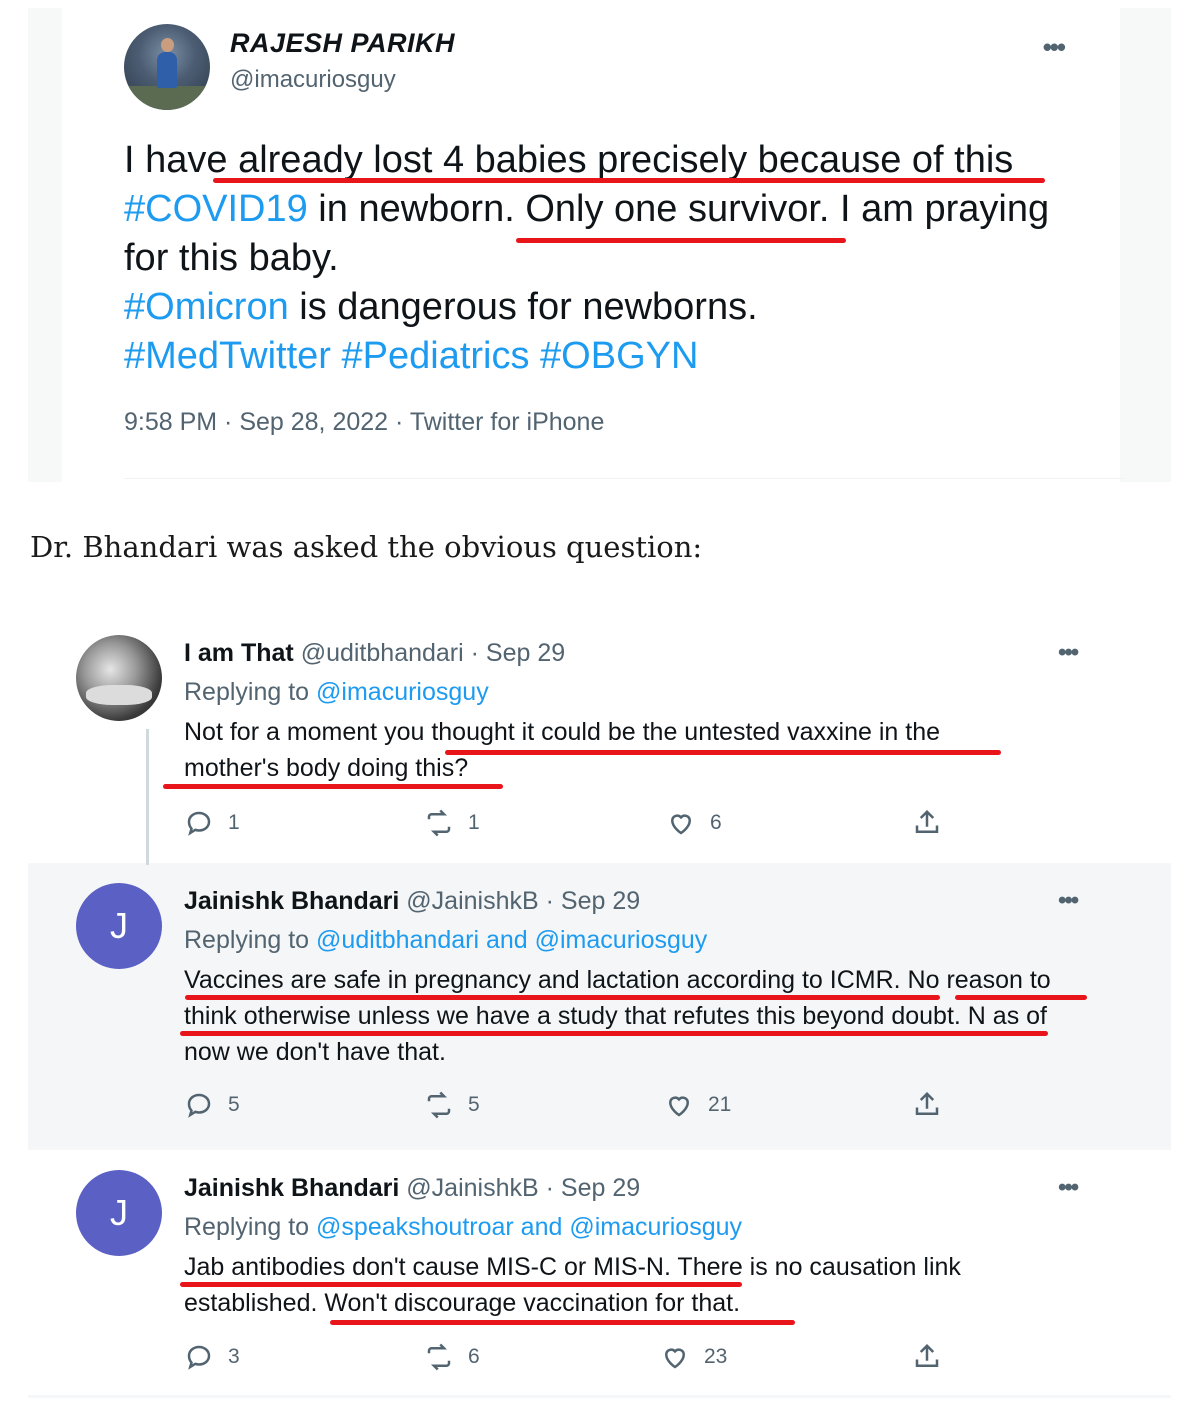 The width and height of the screenshot is (1189, 1415). I want to click on retweet-button: 6, so click(452, 1357).